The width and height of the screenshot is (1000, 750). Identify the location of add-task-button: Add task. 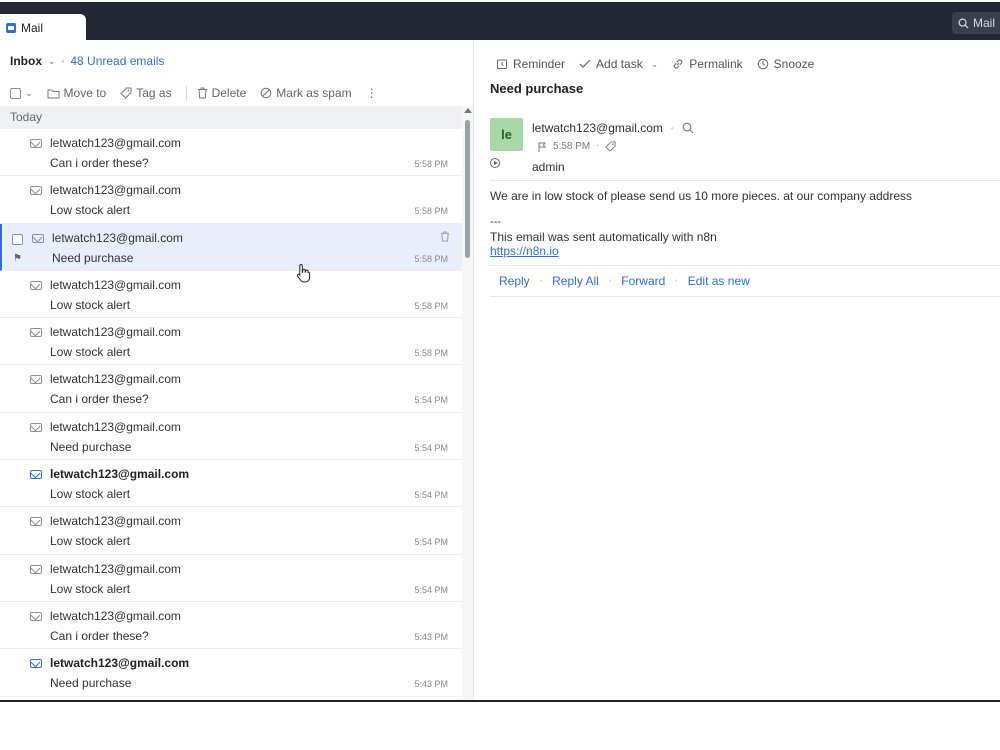
(611, 64).